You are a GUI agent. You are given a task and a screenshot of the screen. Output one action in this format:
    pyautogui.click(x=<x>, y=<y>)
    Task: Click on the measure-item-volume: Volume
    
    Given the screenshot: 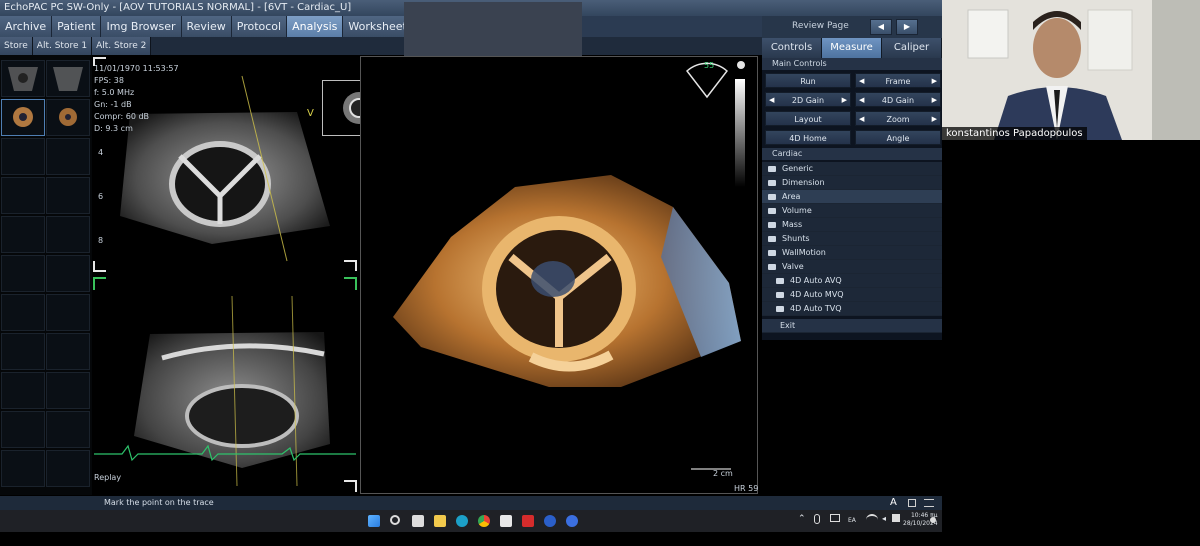 What is the action you would take?
    pyautogui.click(x=852, y=211)
    